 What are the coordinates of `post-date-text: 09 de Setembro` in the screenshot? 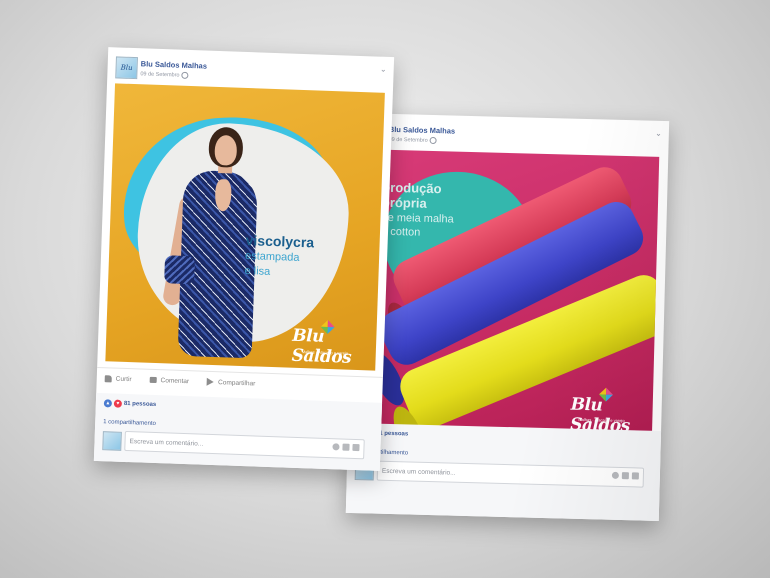 It's located at (160, 75).